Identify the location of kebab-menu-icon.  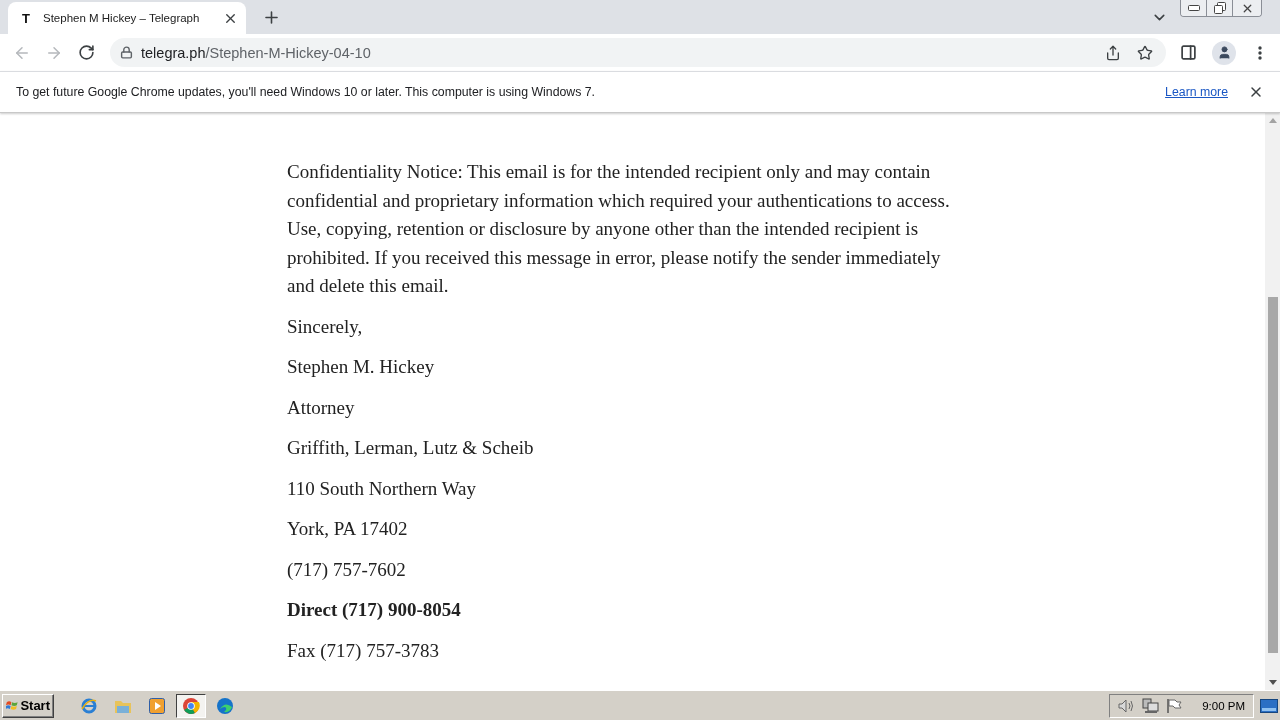
(1260, 52).